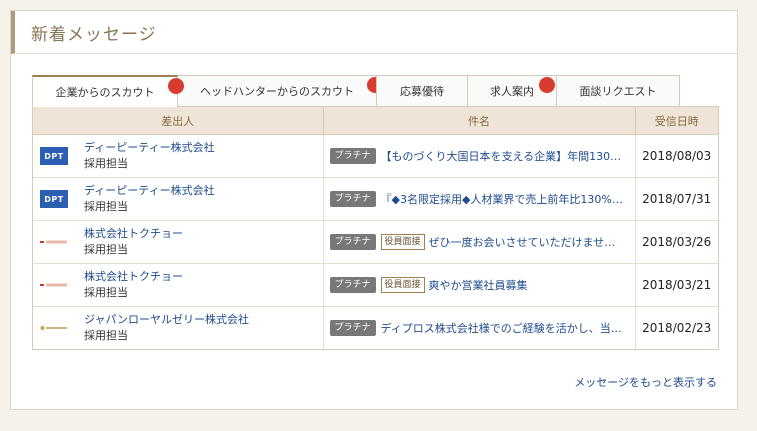 The height and width of the screenshot is (431, 757). Describe the element at coordinates (677, 328) in the screenshot. I see `received-date: 2018/02/23` at that location.